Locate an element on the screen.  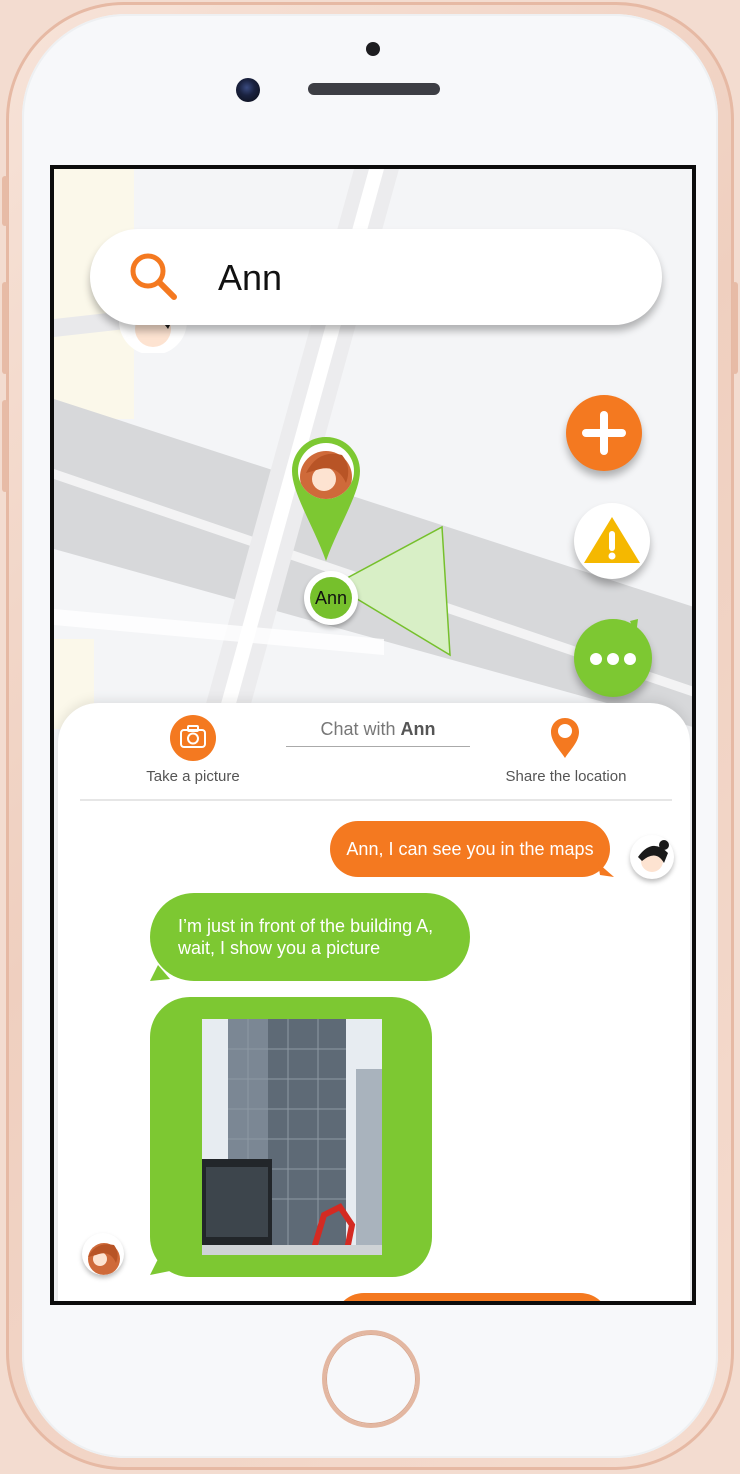
current-location-marker: Ann is located at coordinates (331, 598).